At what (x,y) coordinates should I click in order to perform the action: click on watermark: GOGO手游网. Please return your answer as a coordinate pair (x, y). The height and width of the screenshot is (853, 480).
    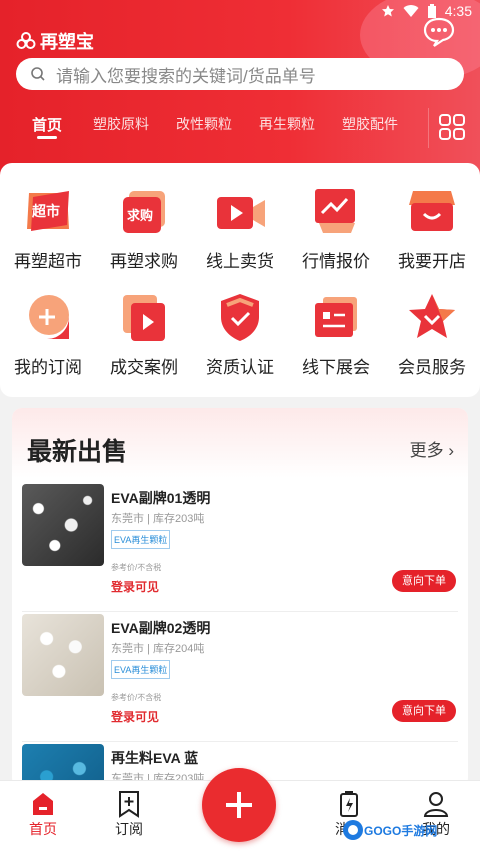
    Looking at the image, I should click on (389, 830).